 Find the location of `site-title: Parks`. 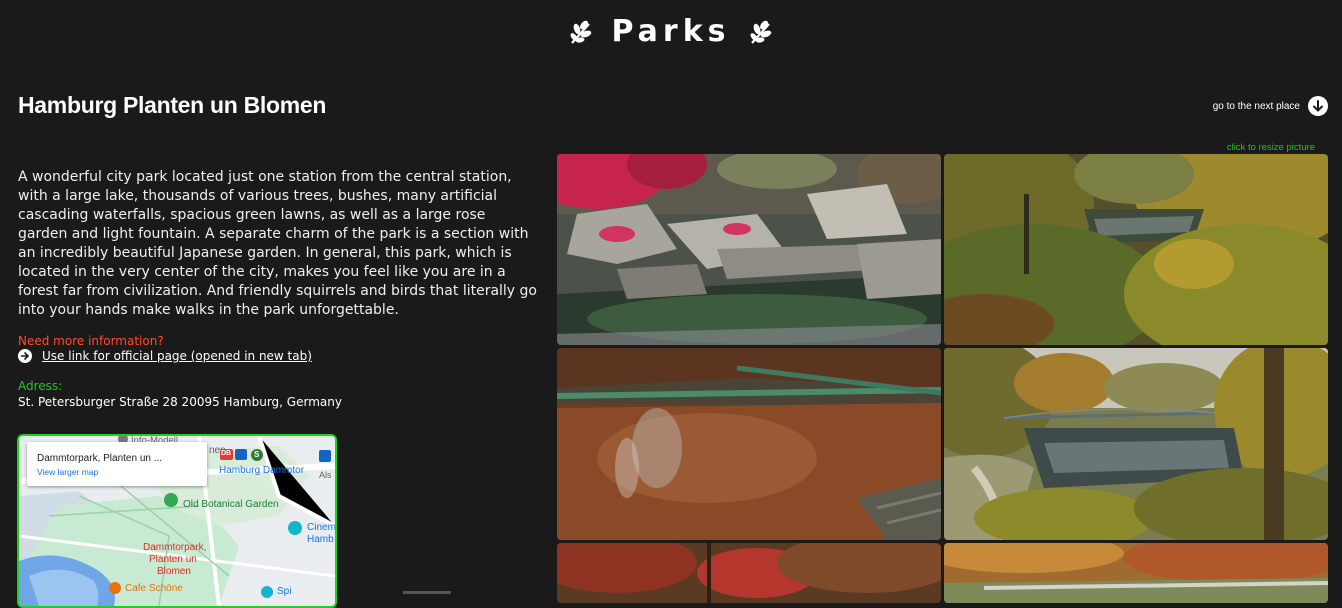

site-title: Parks is located at coordinates (671, 31).